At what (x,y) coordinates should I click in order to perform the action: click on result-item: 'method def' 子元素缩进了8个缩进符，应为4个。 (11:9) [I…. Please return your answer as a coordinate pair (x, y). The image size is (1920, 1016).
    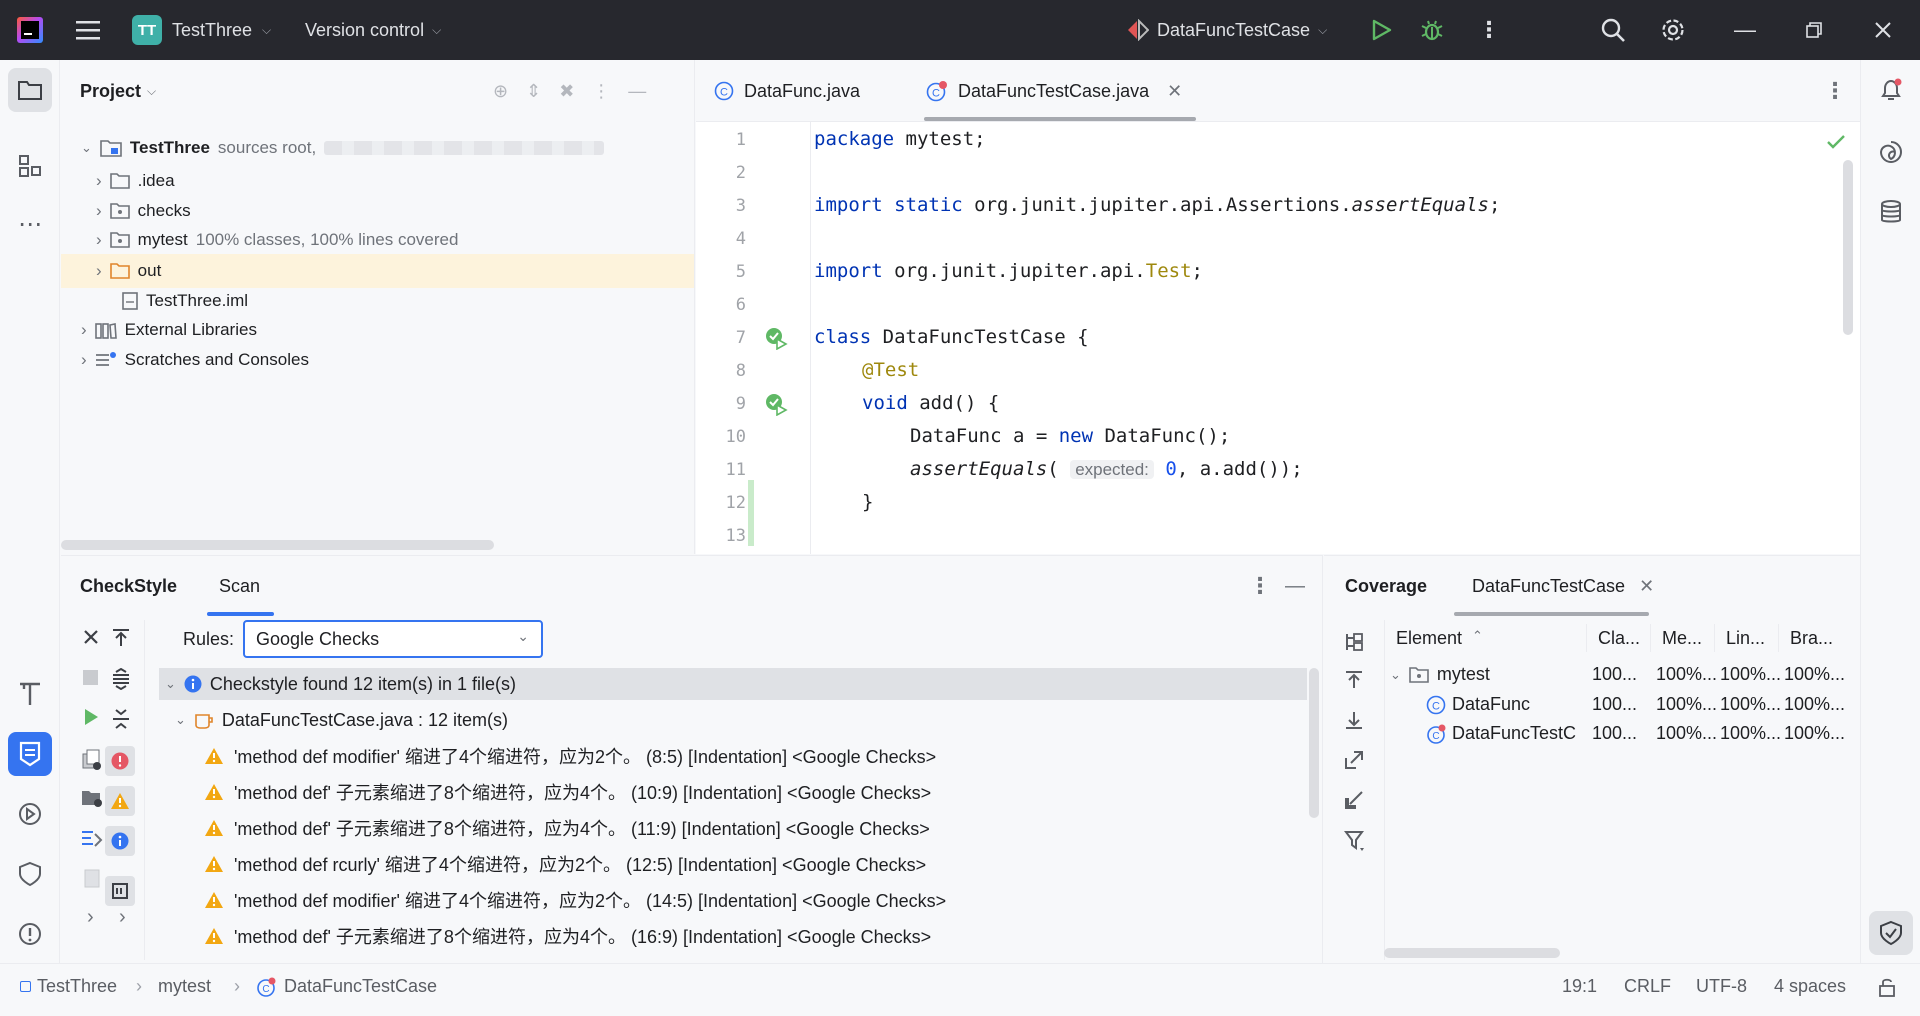
    Looking at the image, I should click on (567, 828).